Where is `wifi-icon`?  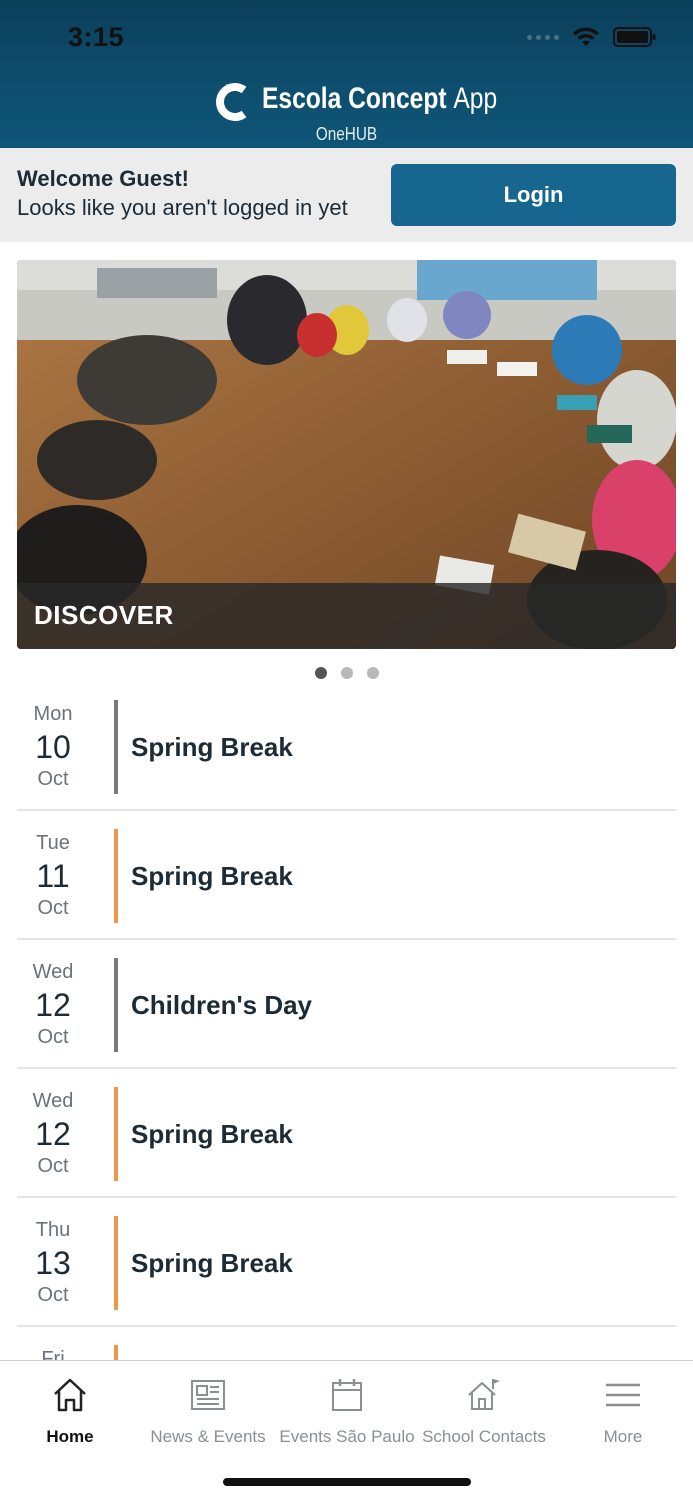
wifi-icon is located at coordinates (586, 37).